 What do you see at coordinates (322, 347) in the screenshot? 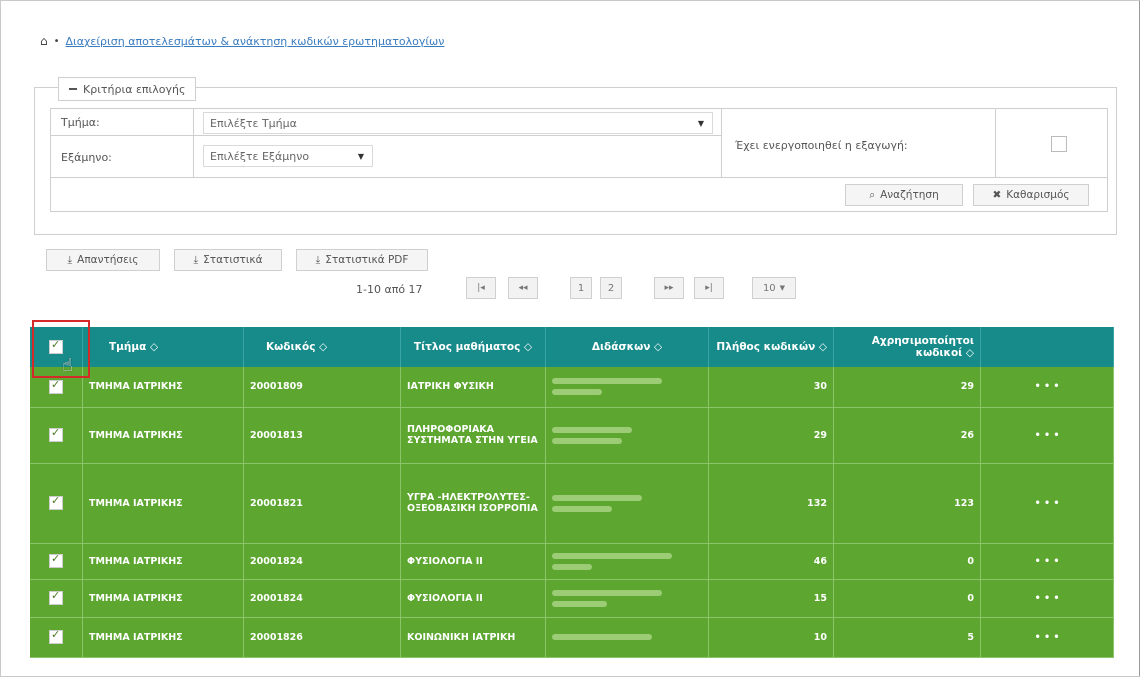
I see `column-header-code: Κωδικός ◇` at bounding box center [322, 347].